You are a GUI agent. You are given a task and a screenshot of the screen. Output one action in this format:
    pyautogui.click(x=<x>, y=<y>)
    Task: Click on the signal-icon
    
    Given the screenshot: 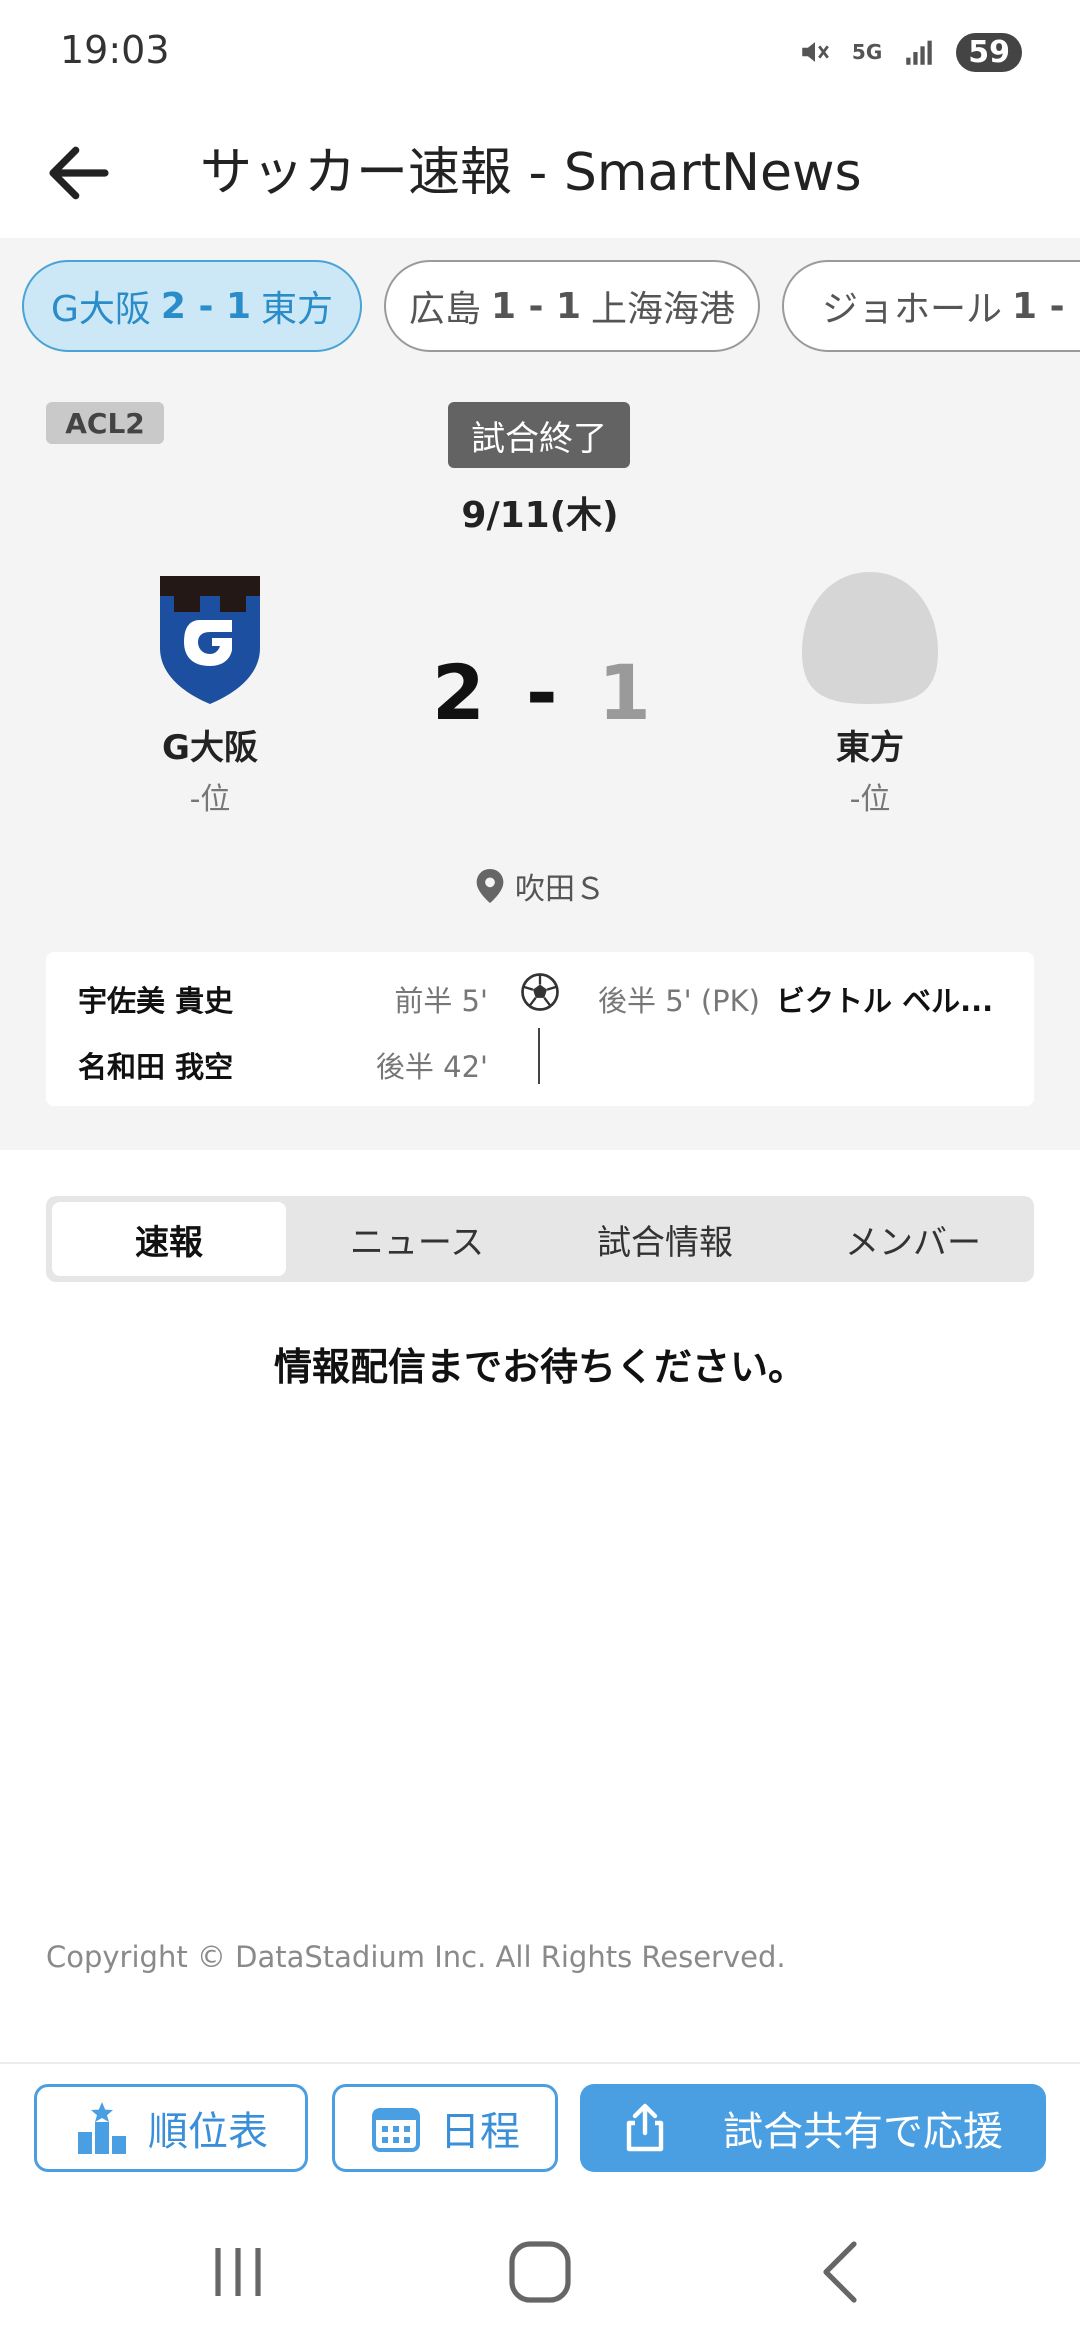 What is the action you would take?
    pyautogui.click(x=919, y=52)
    